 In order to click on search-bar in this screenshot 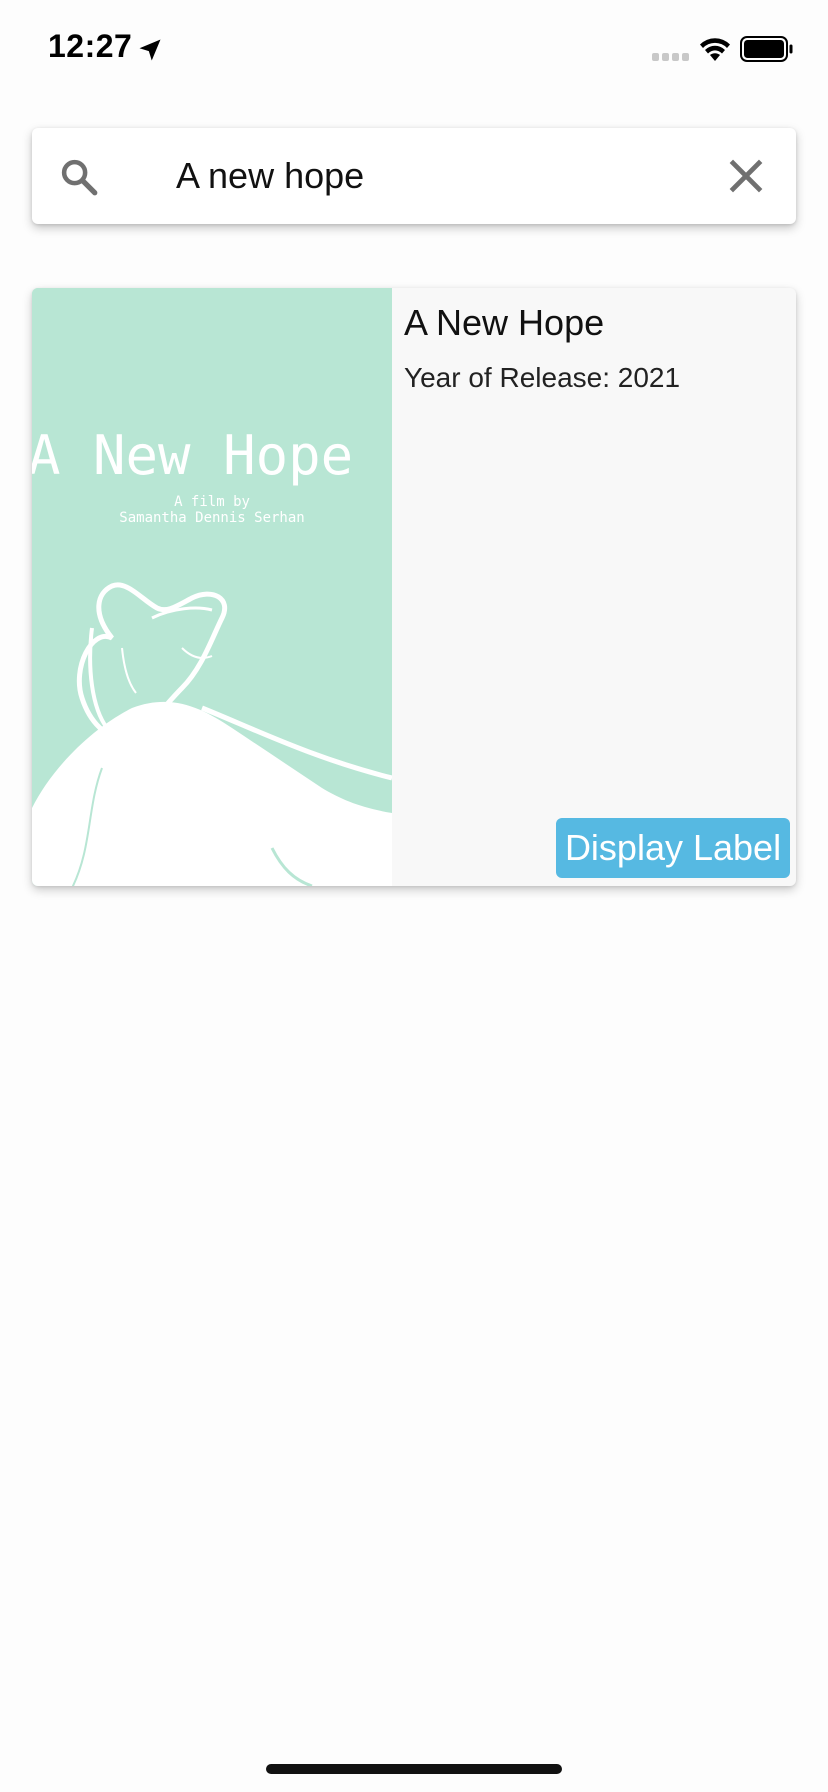, I will do `click(414, 176)`.